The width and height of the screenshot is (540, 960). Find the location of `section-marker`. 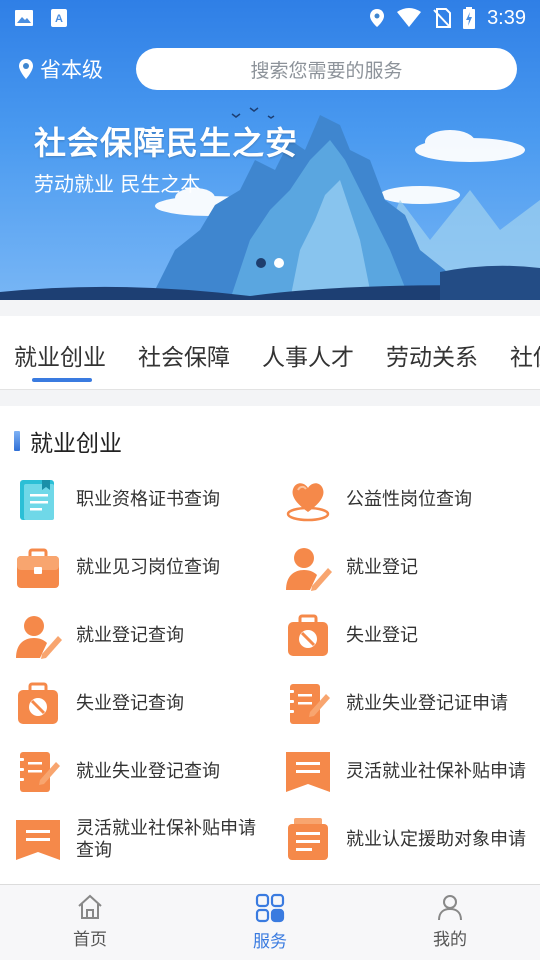

section-marker is located at coordinates (17, 441).